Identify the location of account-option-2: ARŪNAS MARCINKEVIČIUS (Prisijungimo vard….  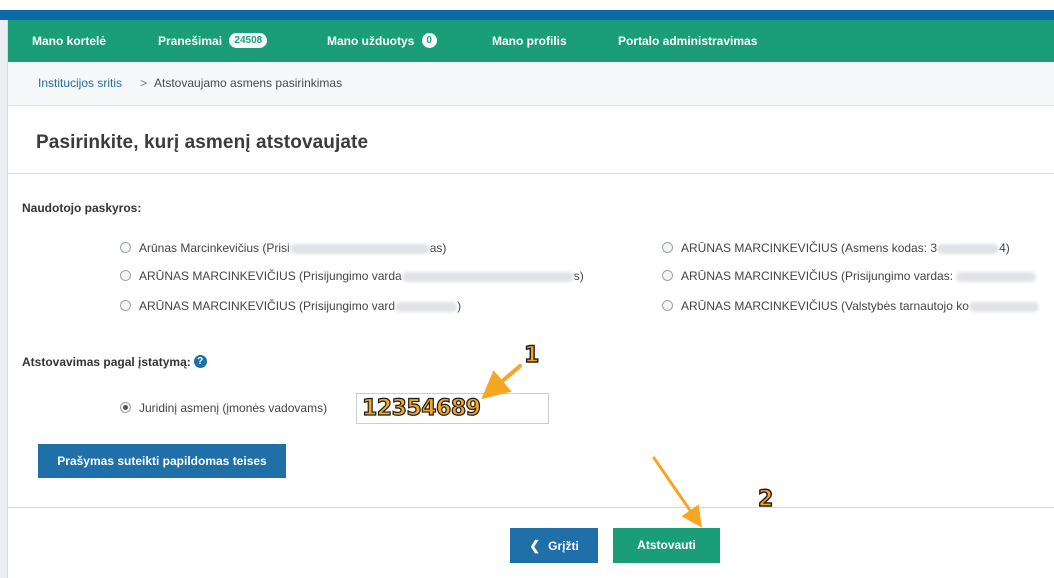
(352, 276).